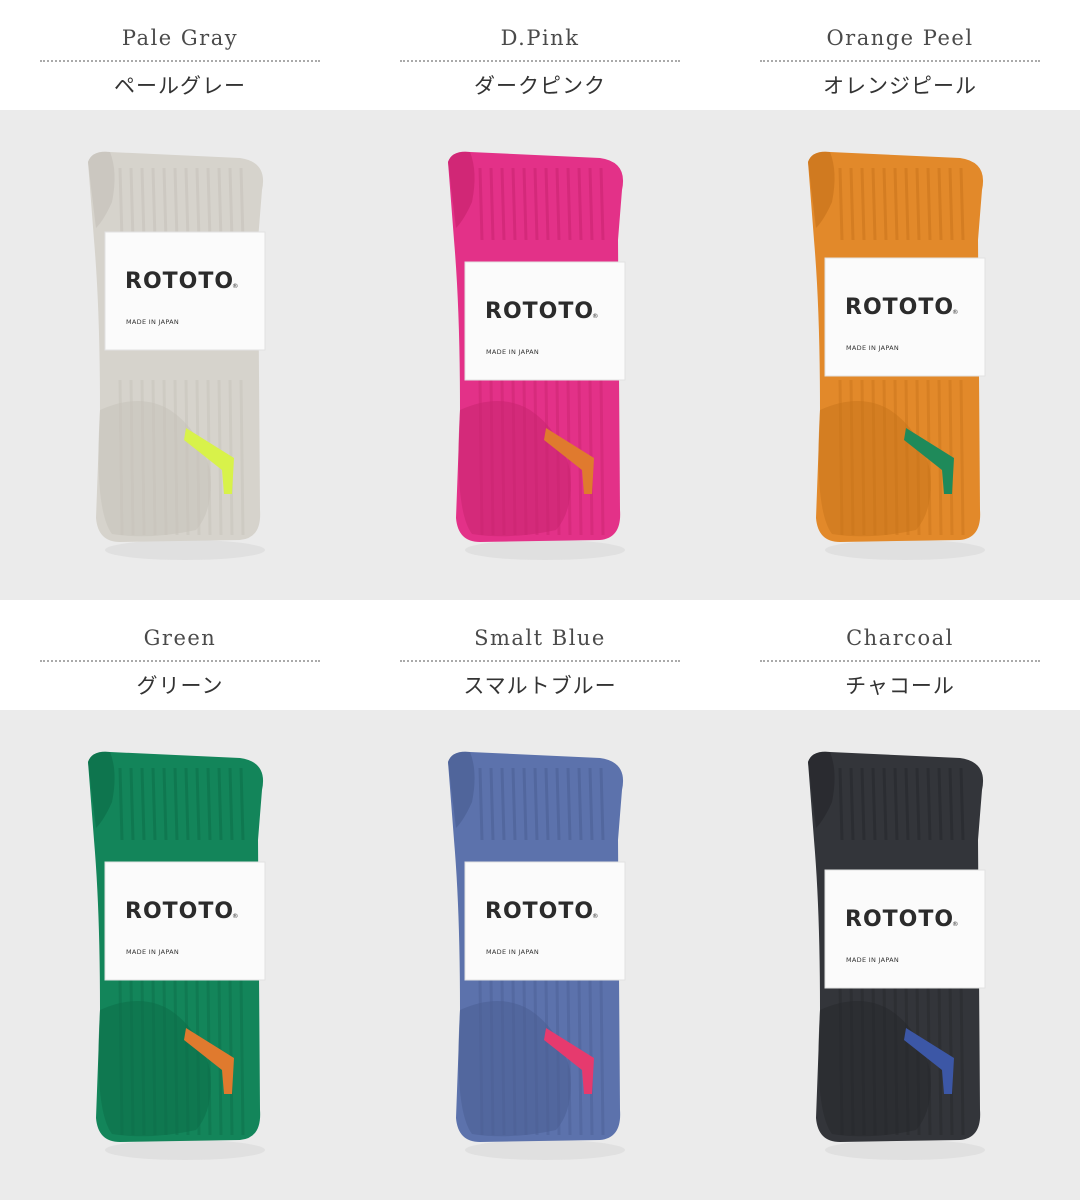 This screenshot has height=1200, width=1080. I want to click on variant-name-en: D.Pink, so click(540, 38).